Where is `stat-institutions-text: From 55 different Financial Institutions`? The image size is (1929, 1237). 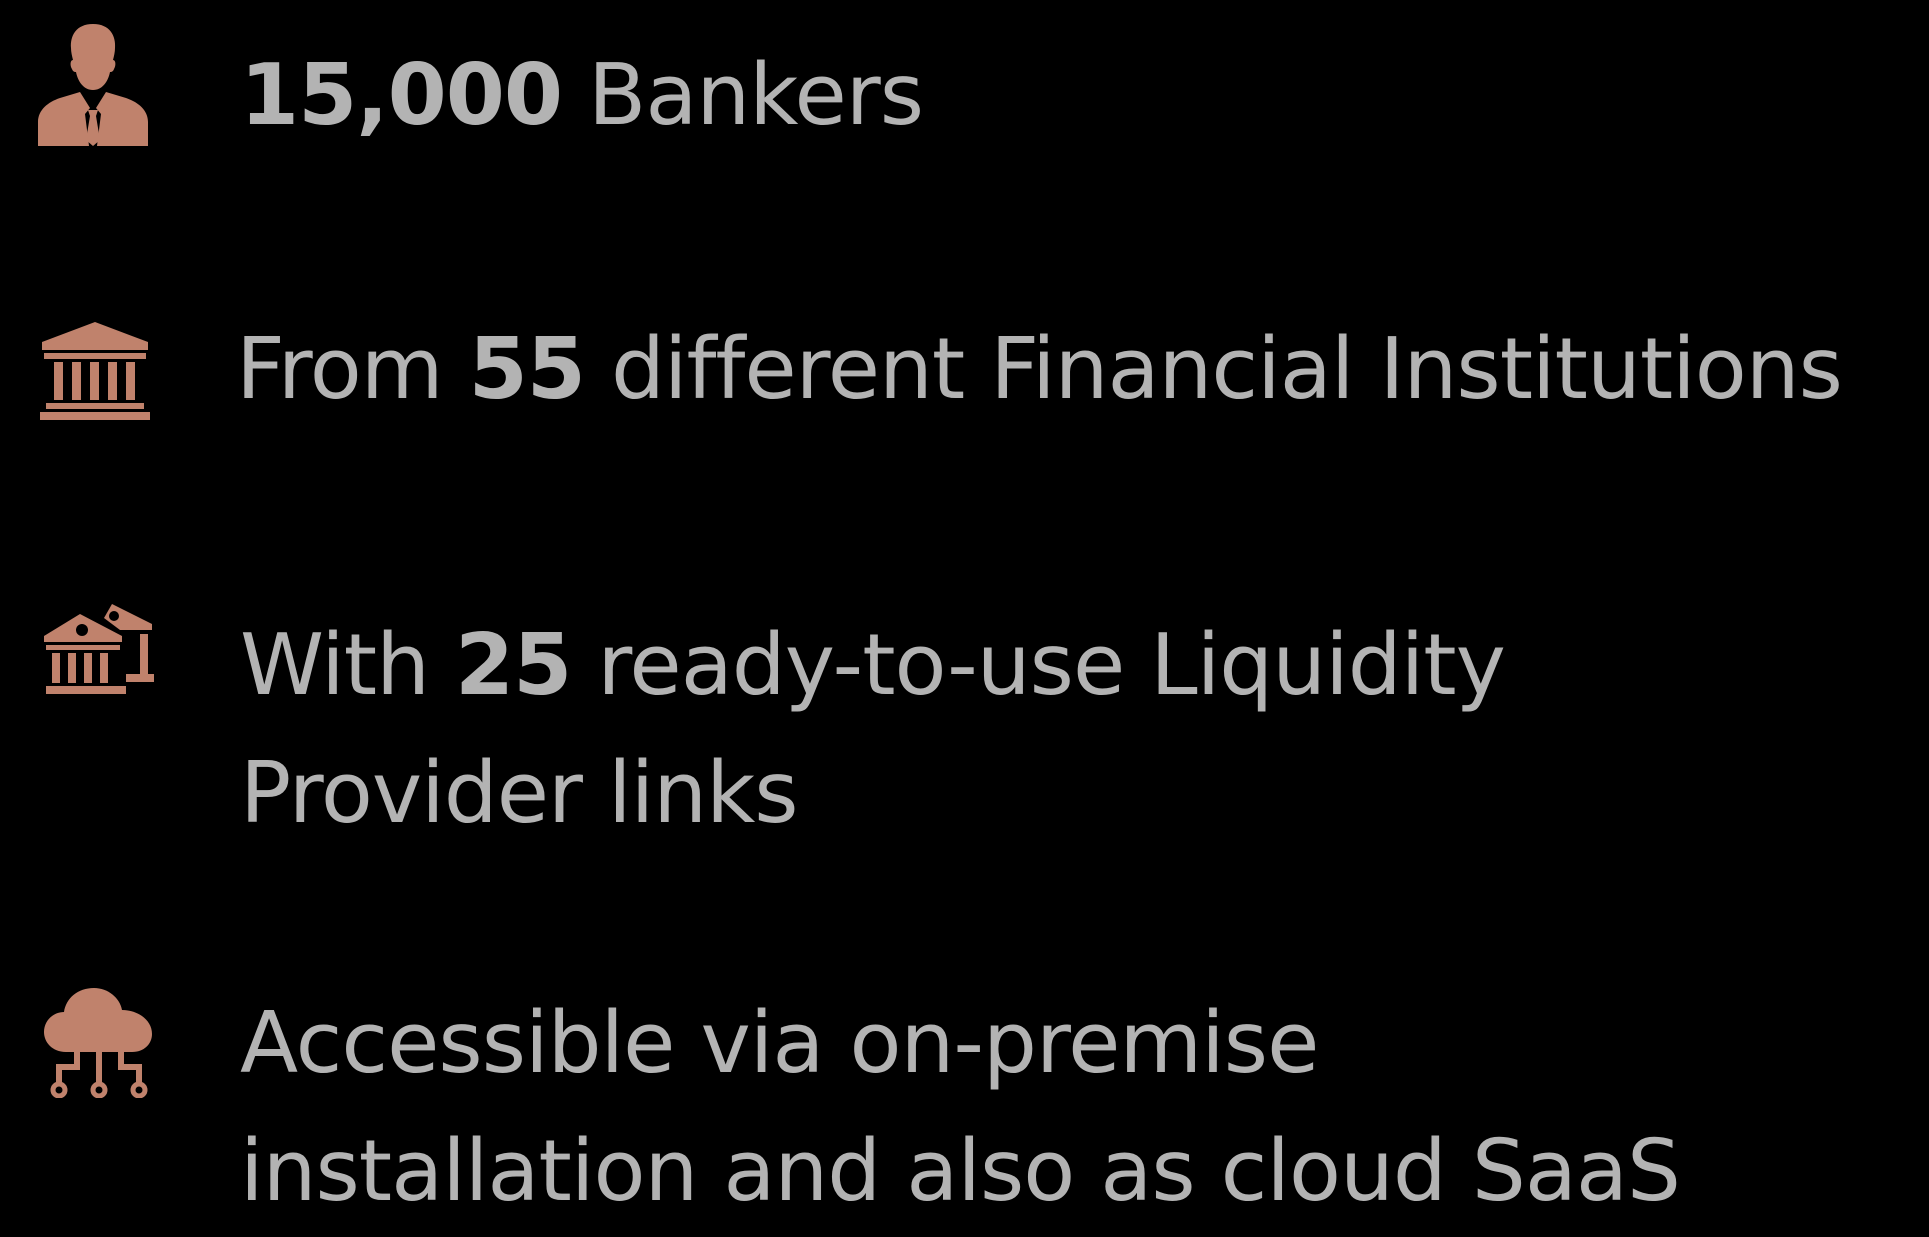 stat-institutions-text: From 55 different Financial Institutions is located at coordinates (1039, 370).